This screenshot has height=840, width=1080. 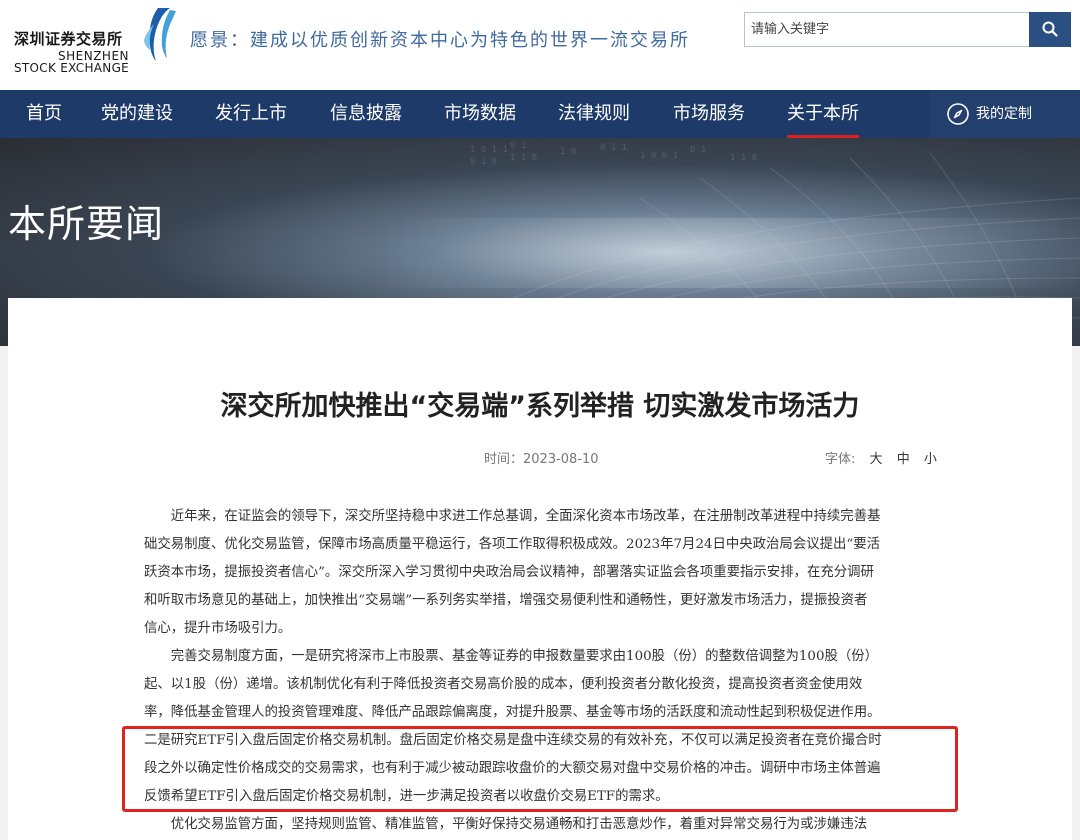 I want to click on nav-item-home: 首页, so click(x=44, y=114).